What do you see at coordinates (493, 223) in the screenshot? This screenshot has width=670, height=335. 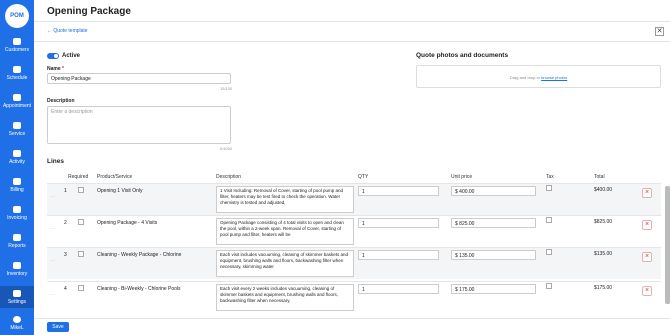 I see `price-input: $ 825.00` at bounding box center [493, 223].